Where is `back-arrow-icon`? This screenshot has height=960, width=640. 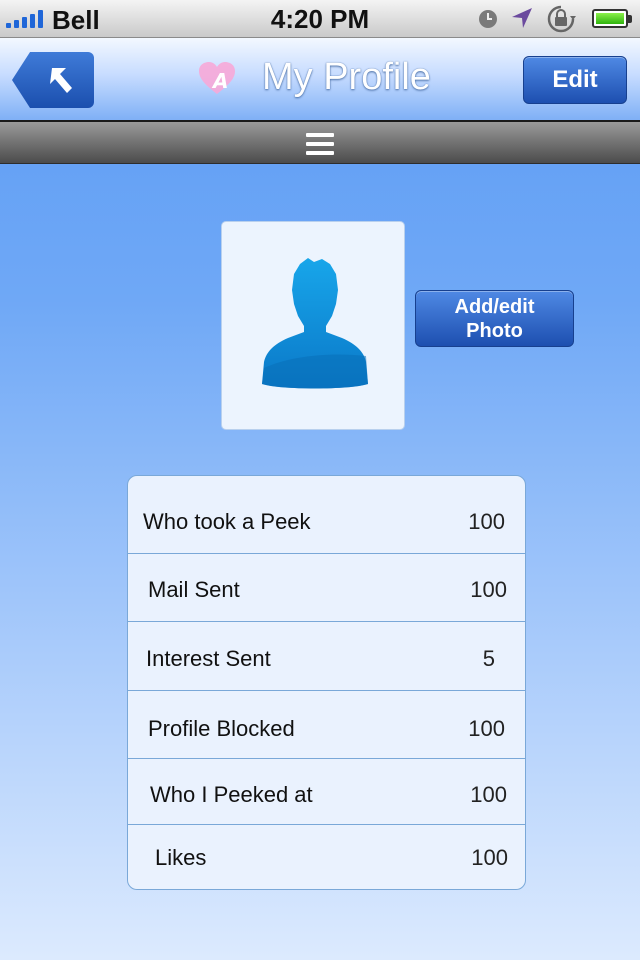
back-arrow-icon is located at coordinates (61, 80).